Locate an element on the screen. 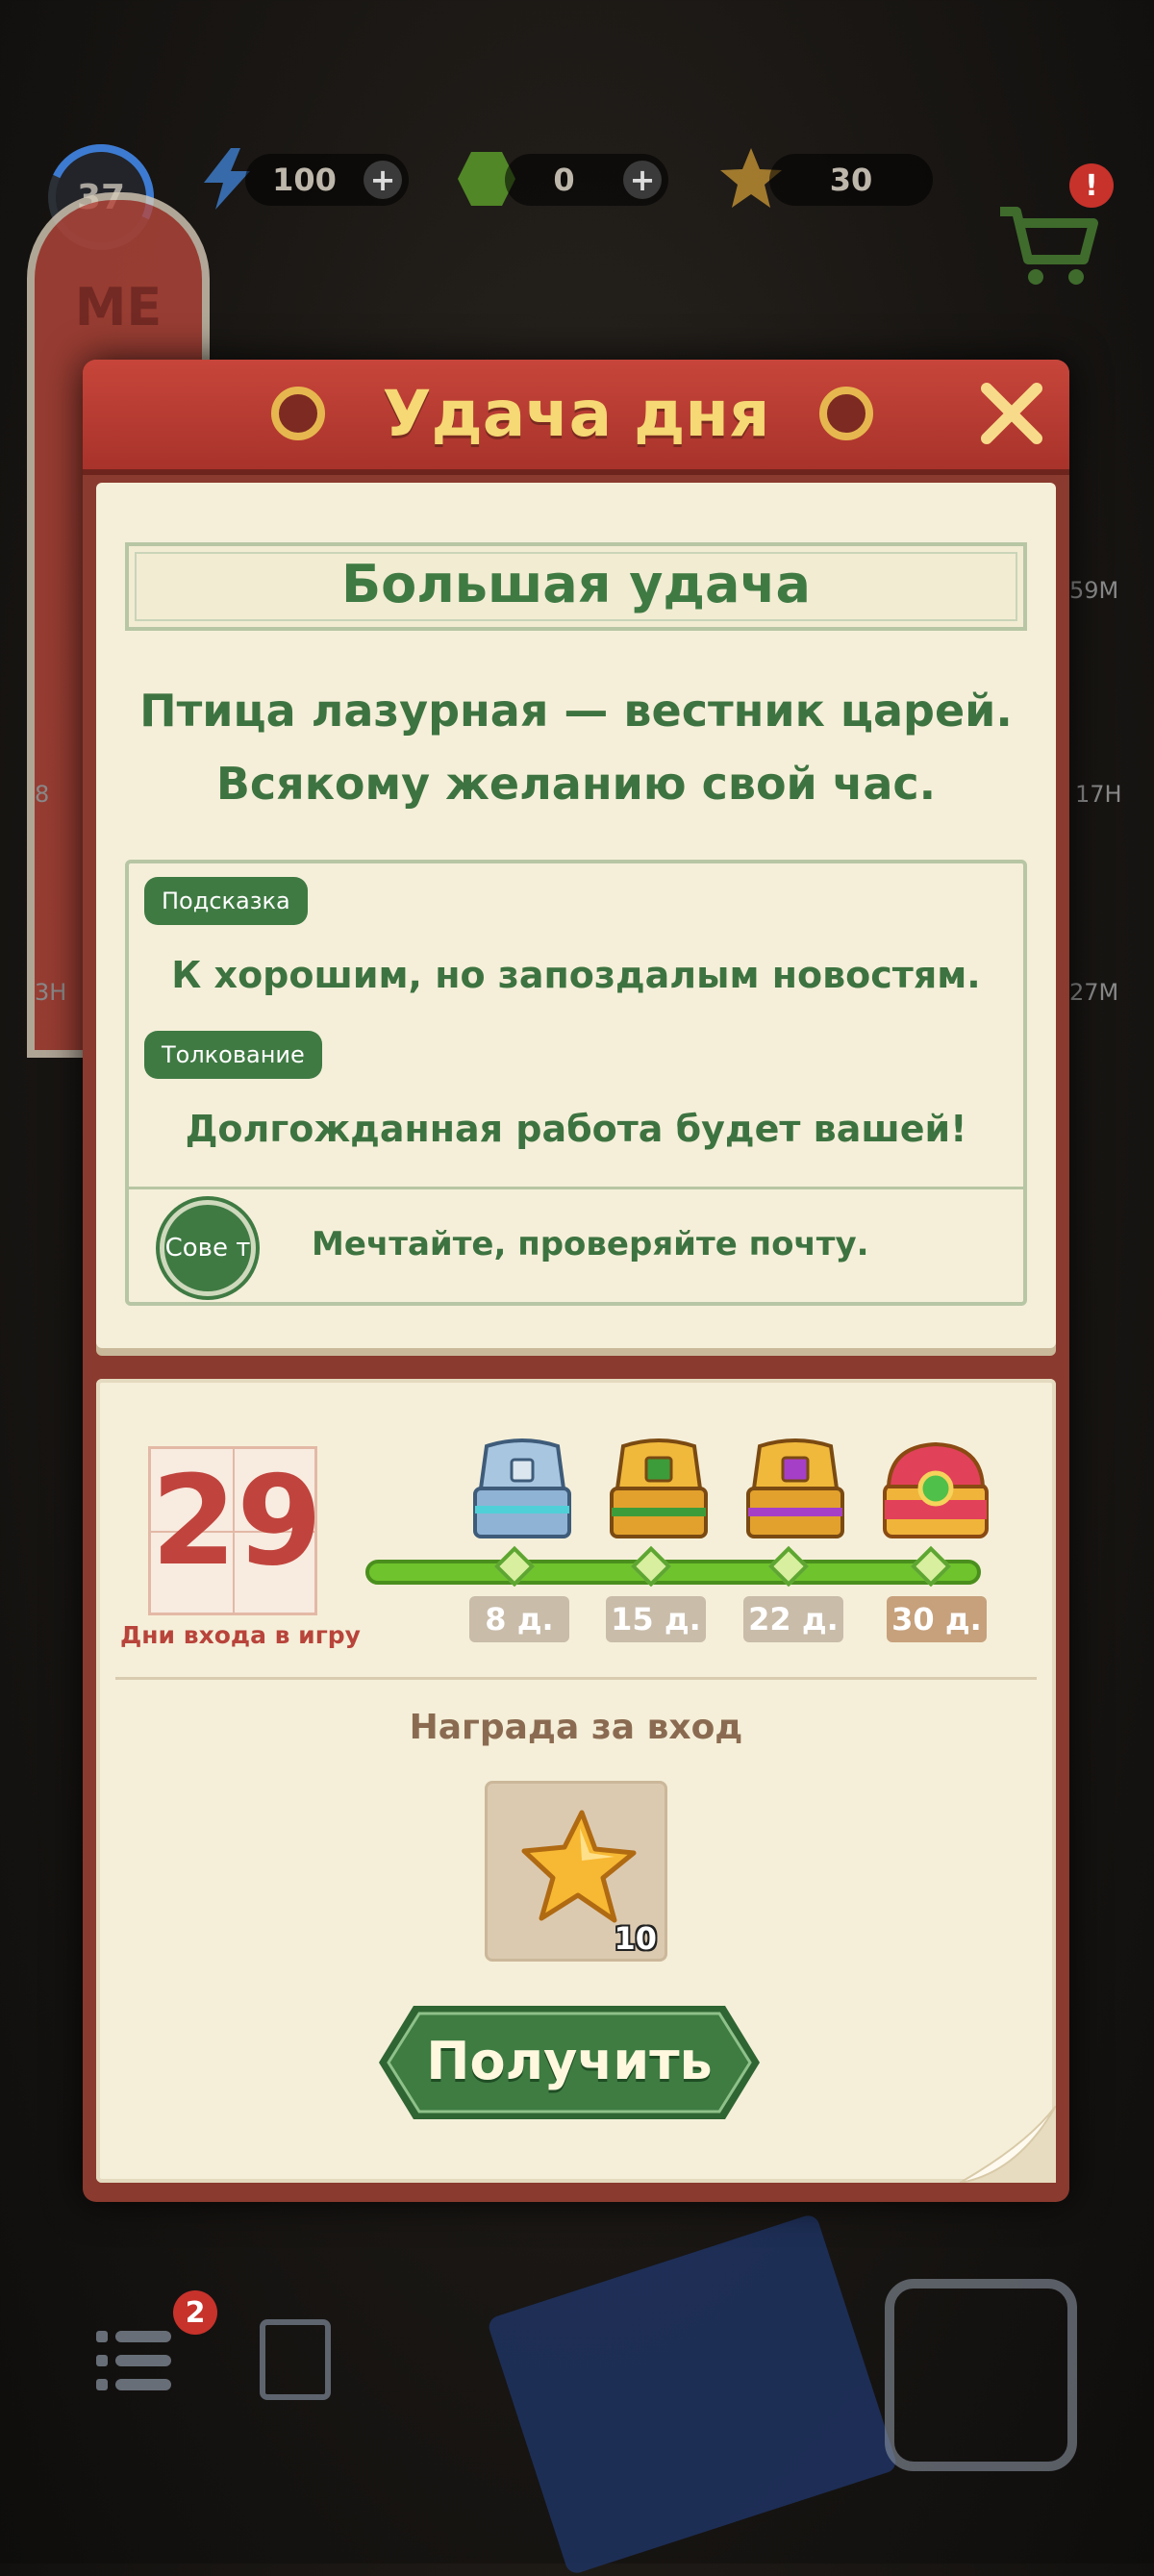 Image resolution: width=1154 pixels, height=2576 pixels. claim-label: Получить is located at coordinates (570, 2061).